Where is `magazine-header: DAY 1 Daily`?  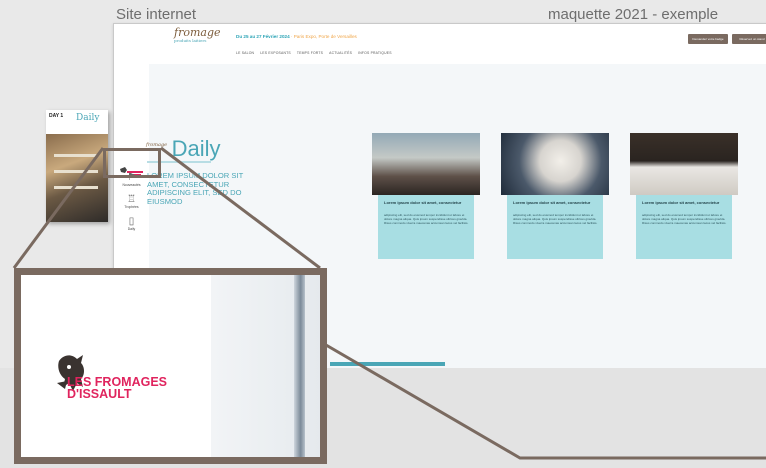
magazine-header: DAY 1 Daily is located at coordinates (77, 122).